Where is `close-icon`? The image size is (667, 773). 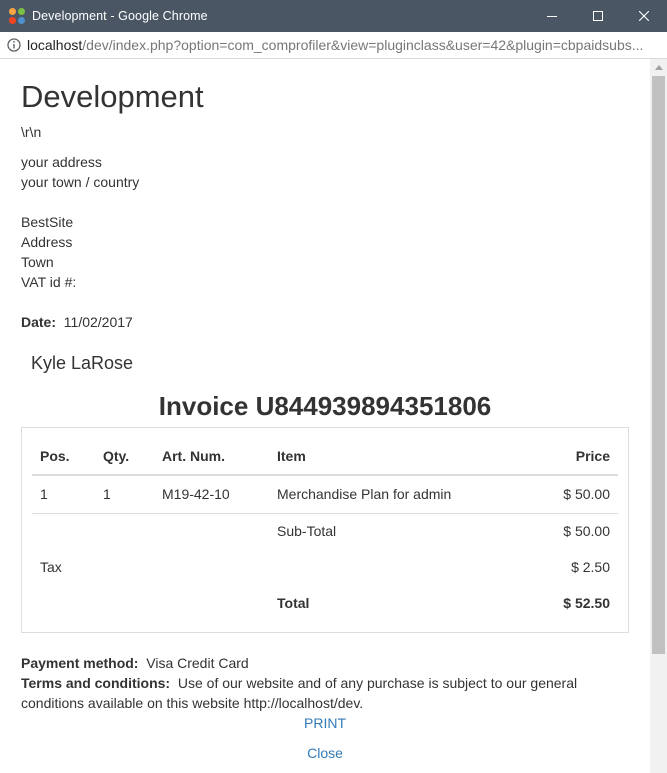 close-icon is located at coordinates (644, 16).